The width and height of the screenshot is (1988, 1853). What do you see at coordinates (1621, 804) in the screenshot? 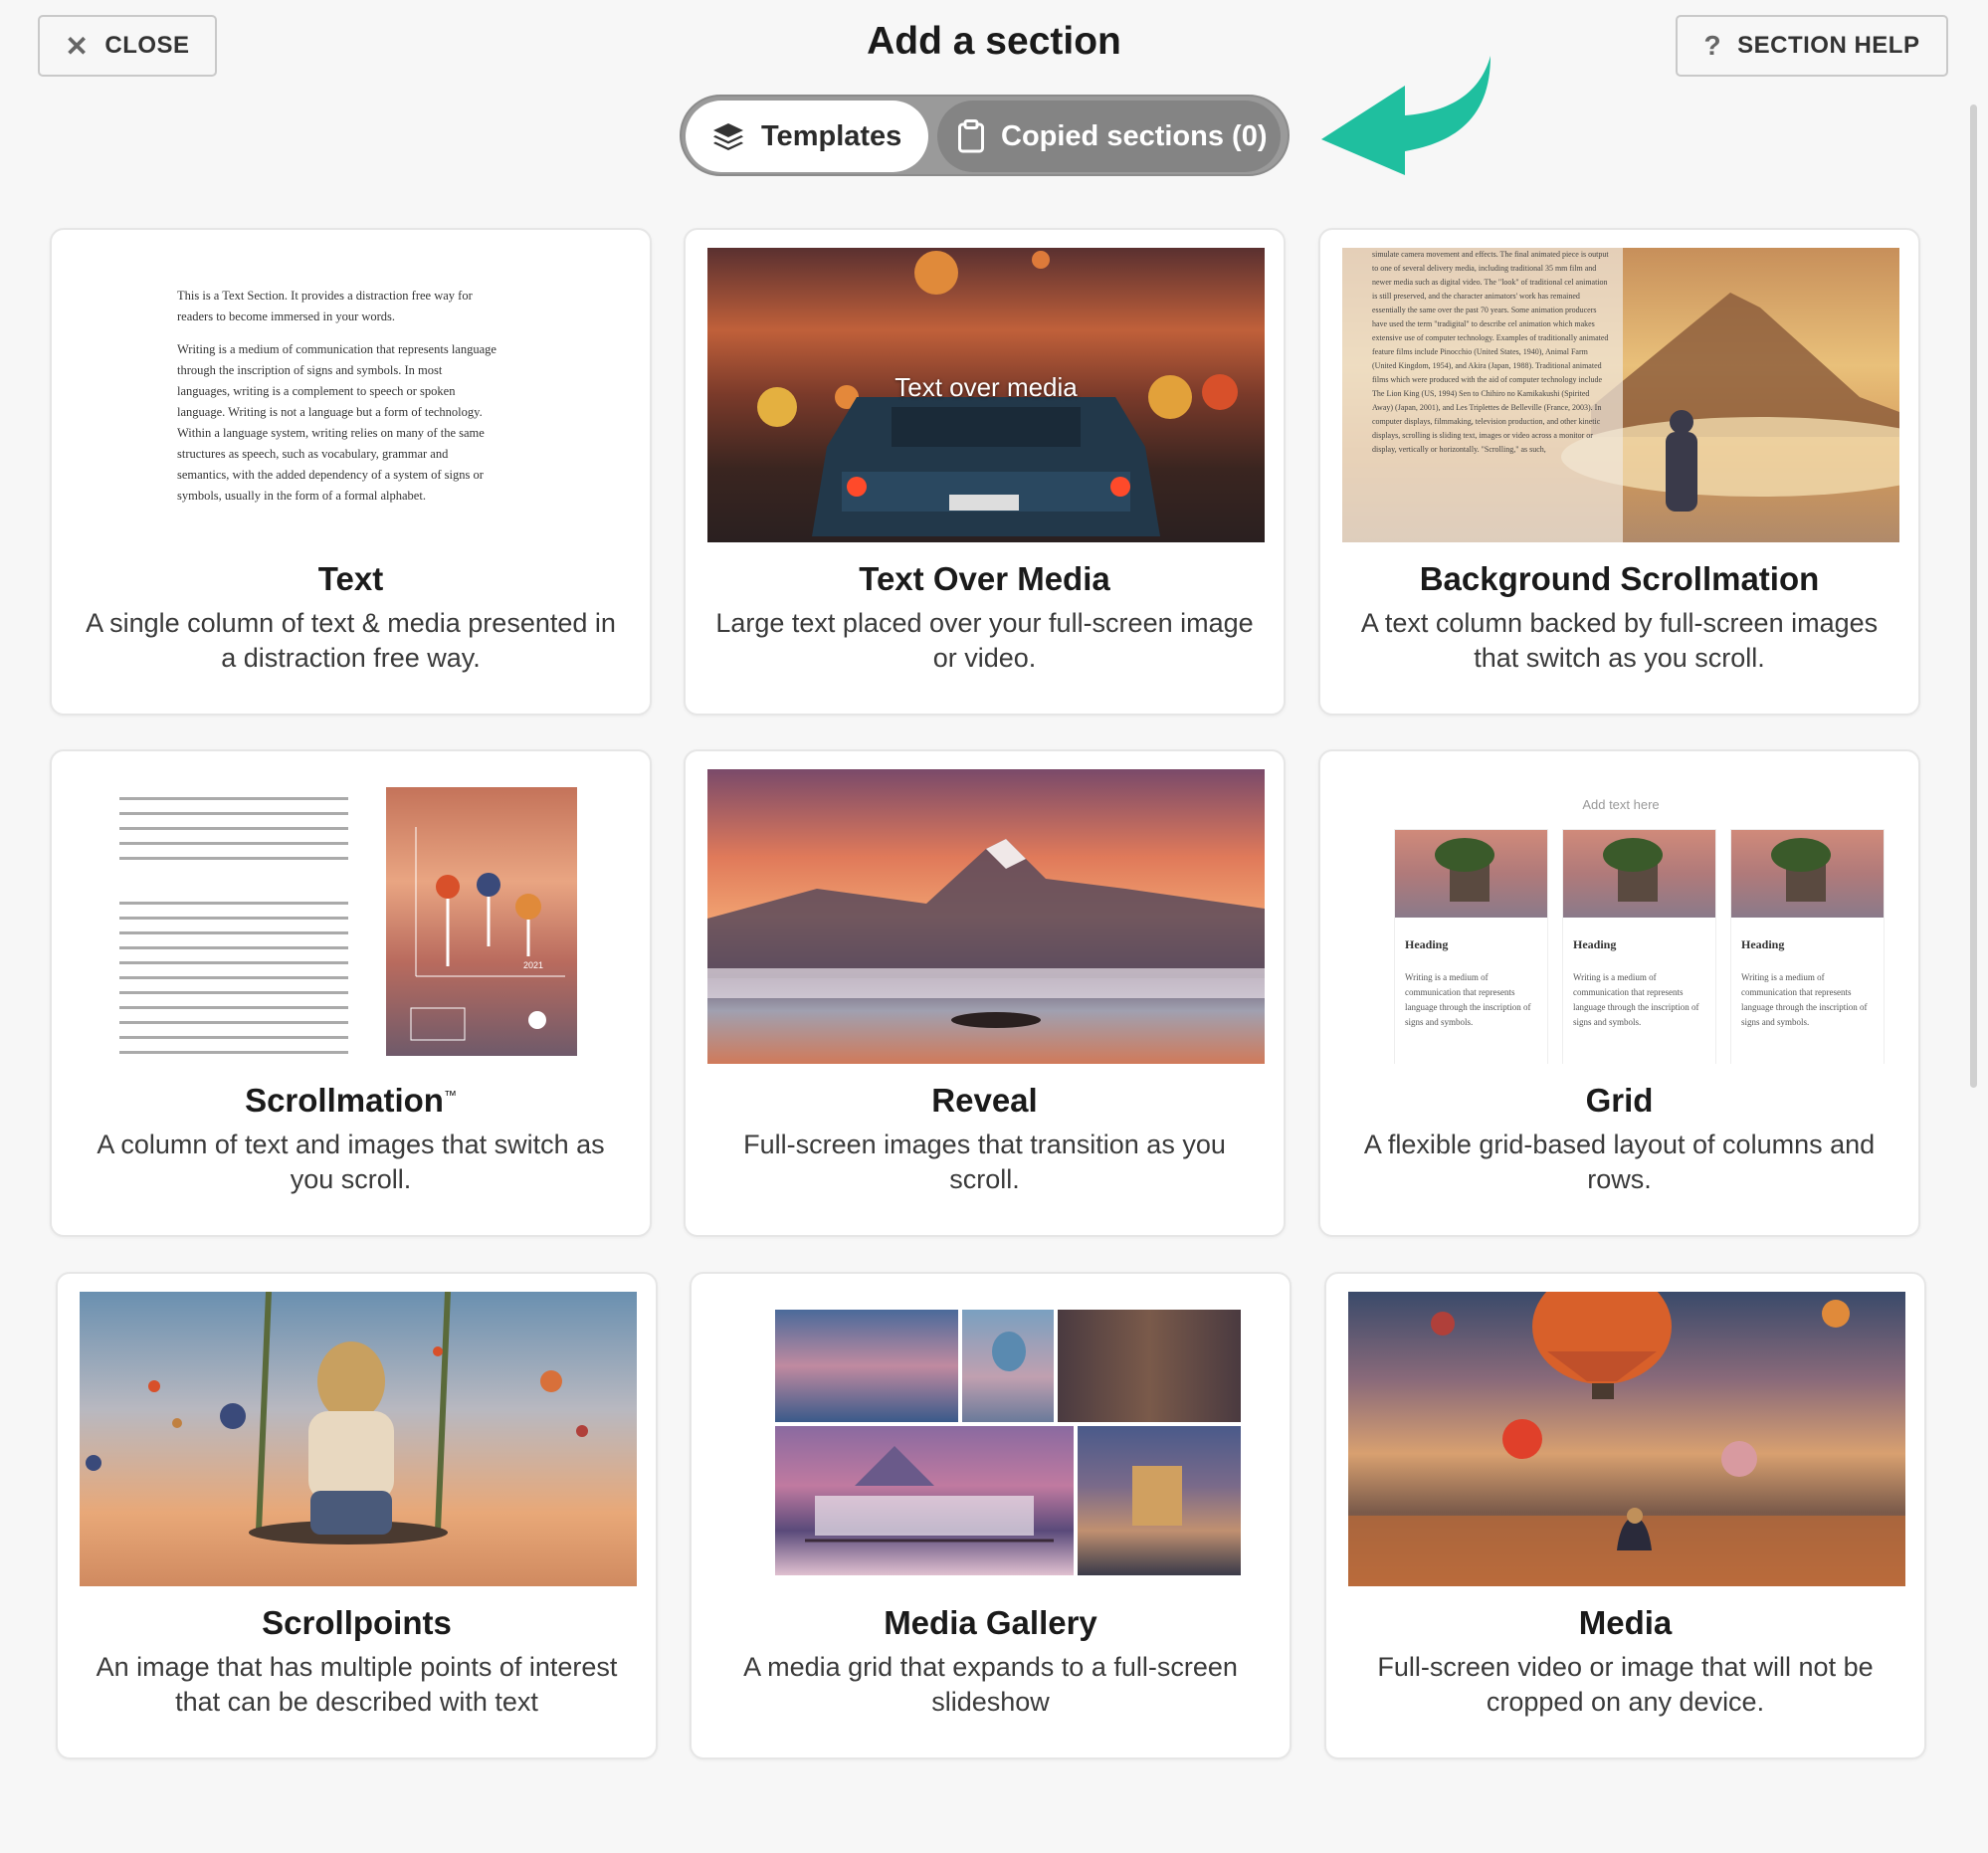
I see `grid-add-text: Add text here` at bounding box center [1621, 804].